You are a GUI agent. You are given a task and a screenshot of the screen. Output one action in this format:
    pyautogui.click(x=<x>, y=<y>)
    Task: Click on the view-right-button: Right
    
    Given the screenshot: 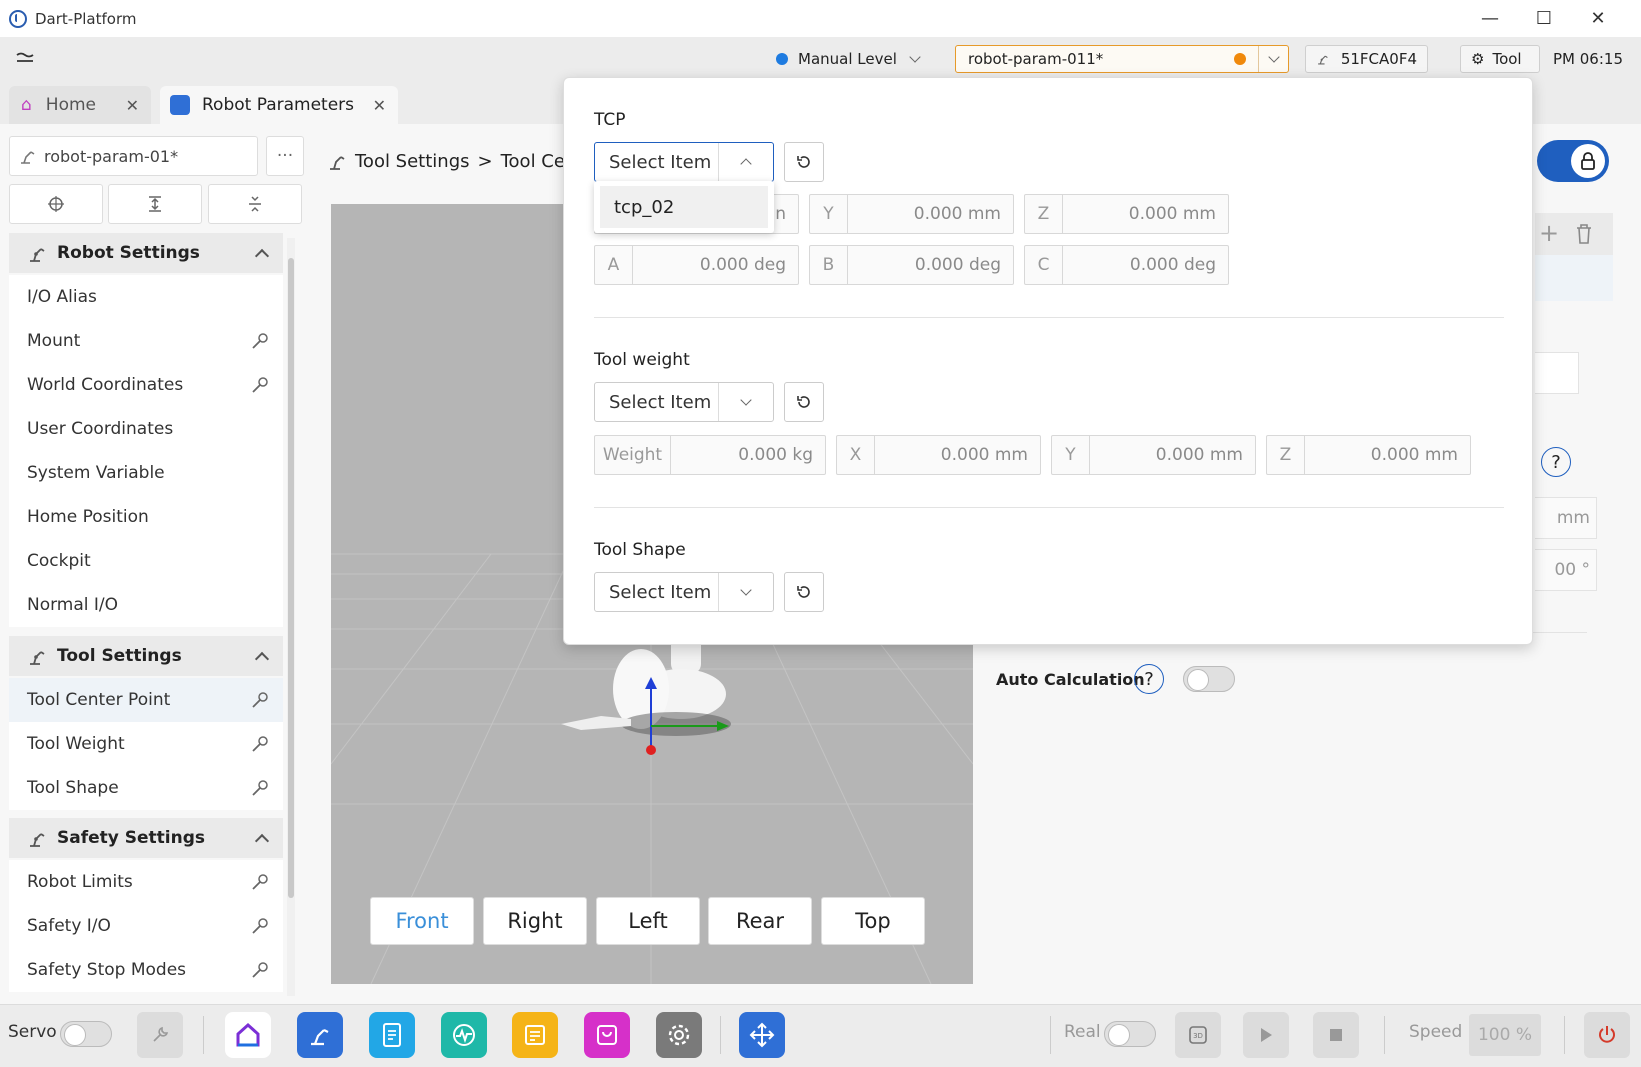 What is the action you would take?
    pyautogui.click(x=535, y=921)
    